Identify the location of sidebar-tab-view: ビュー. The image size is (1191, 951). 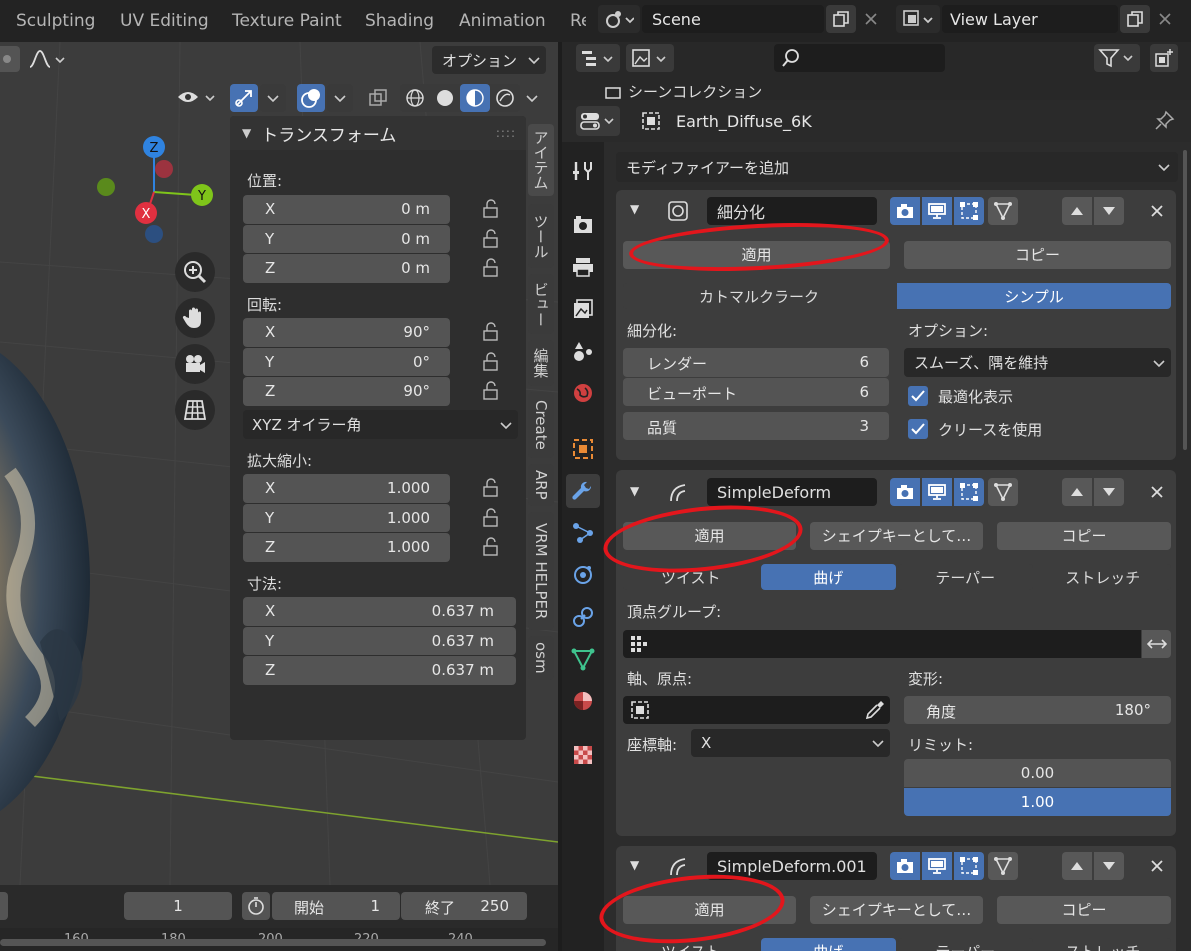
(541, 304).